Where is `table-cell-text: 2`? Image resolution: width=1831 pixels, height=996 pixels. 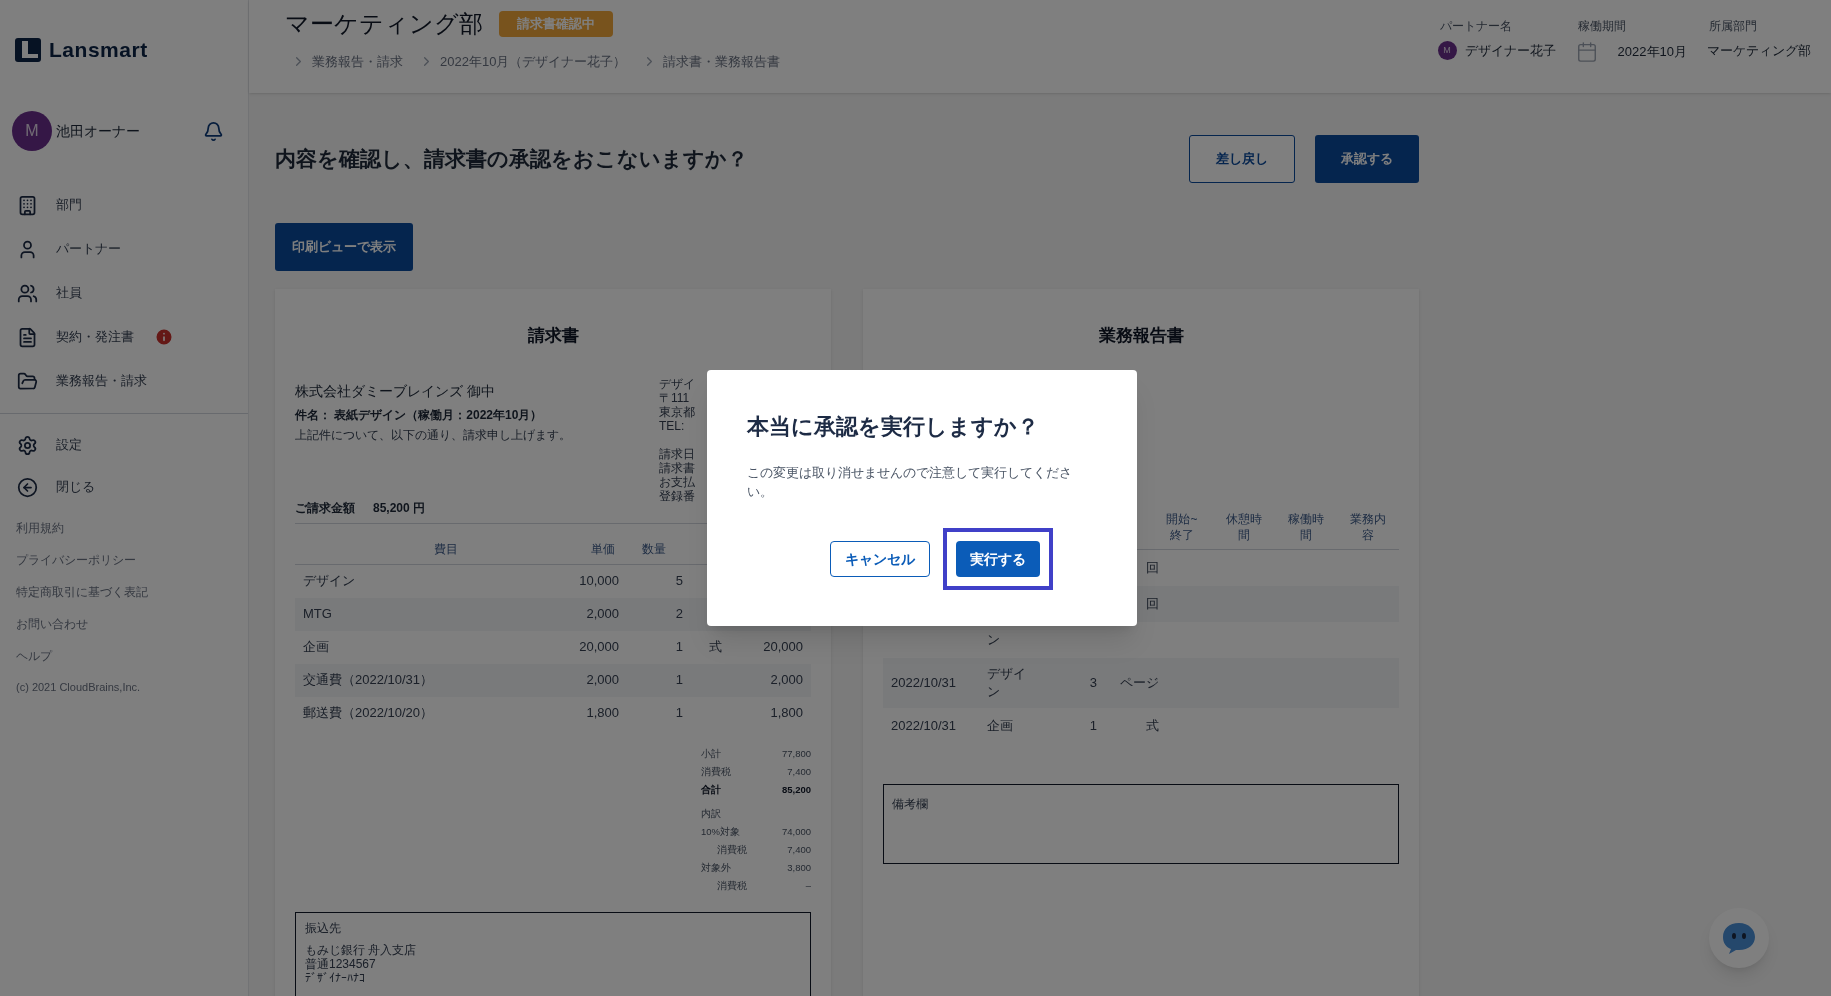 table-cell-text: 2 is located at coordinates (679, 614).